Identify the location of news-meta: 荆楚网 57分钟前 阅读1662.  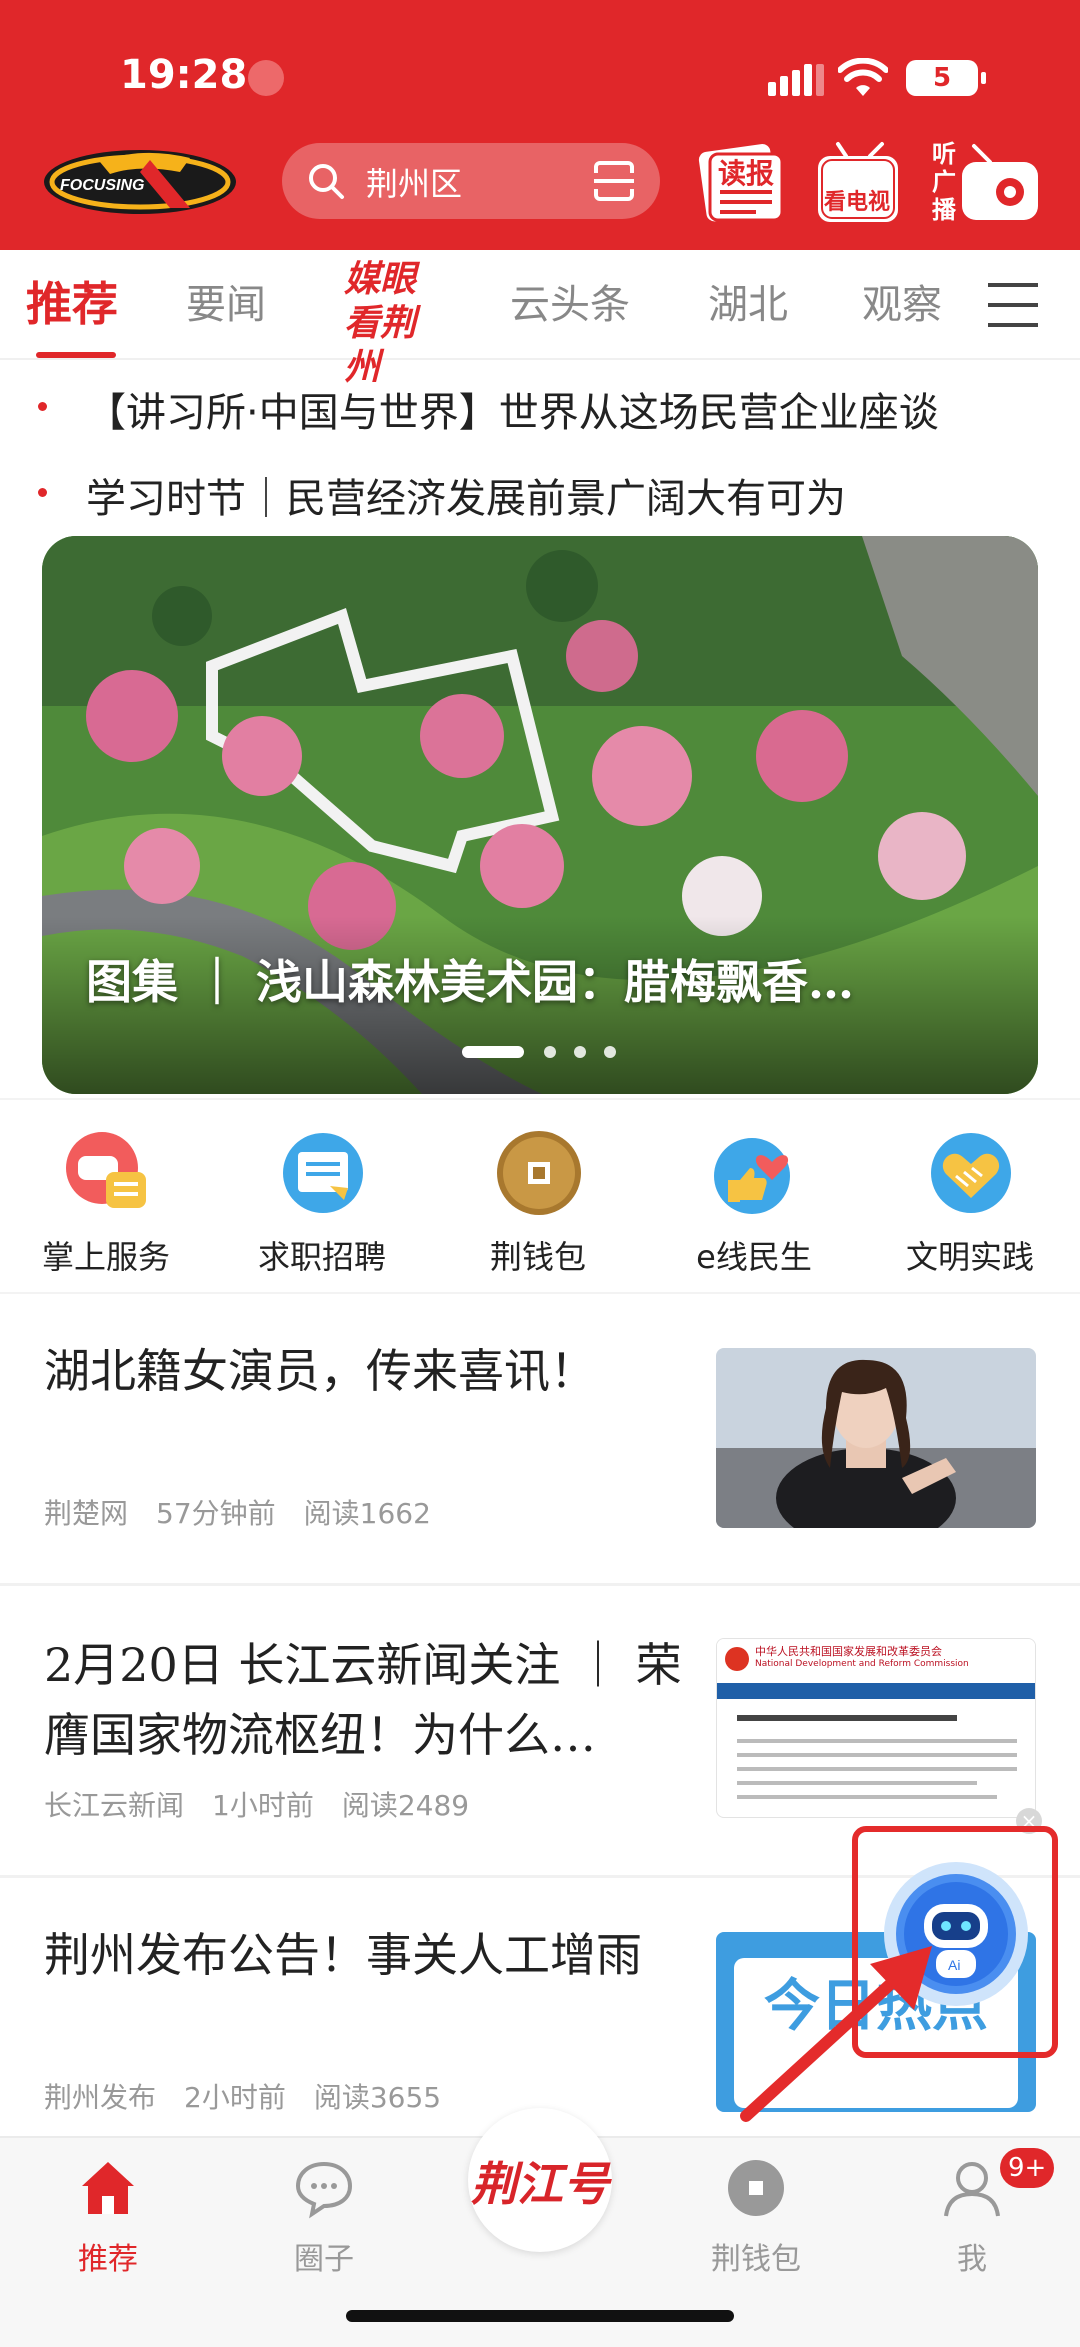
(251, 1512).